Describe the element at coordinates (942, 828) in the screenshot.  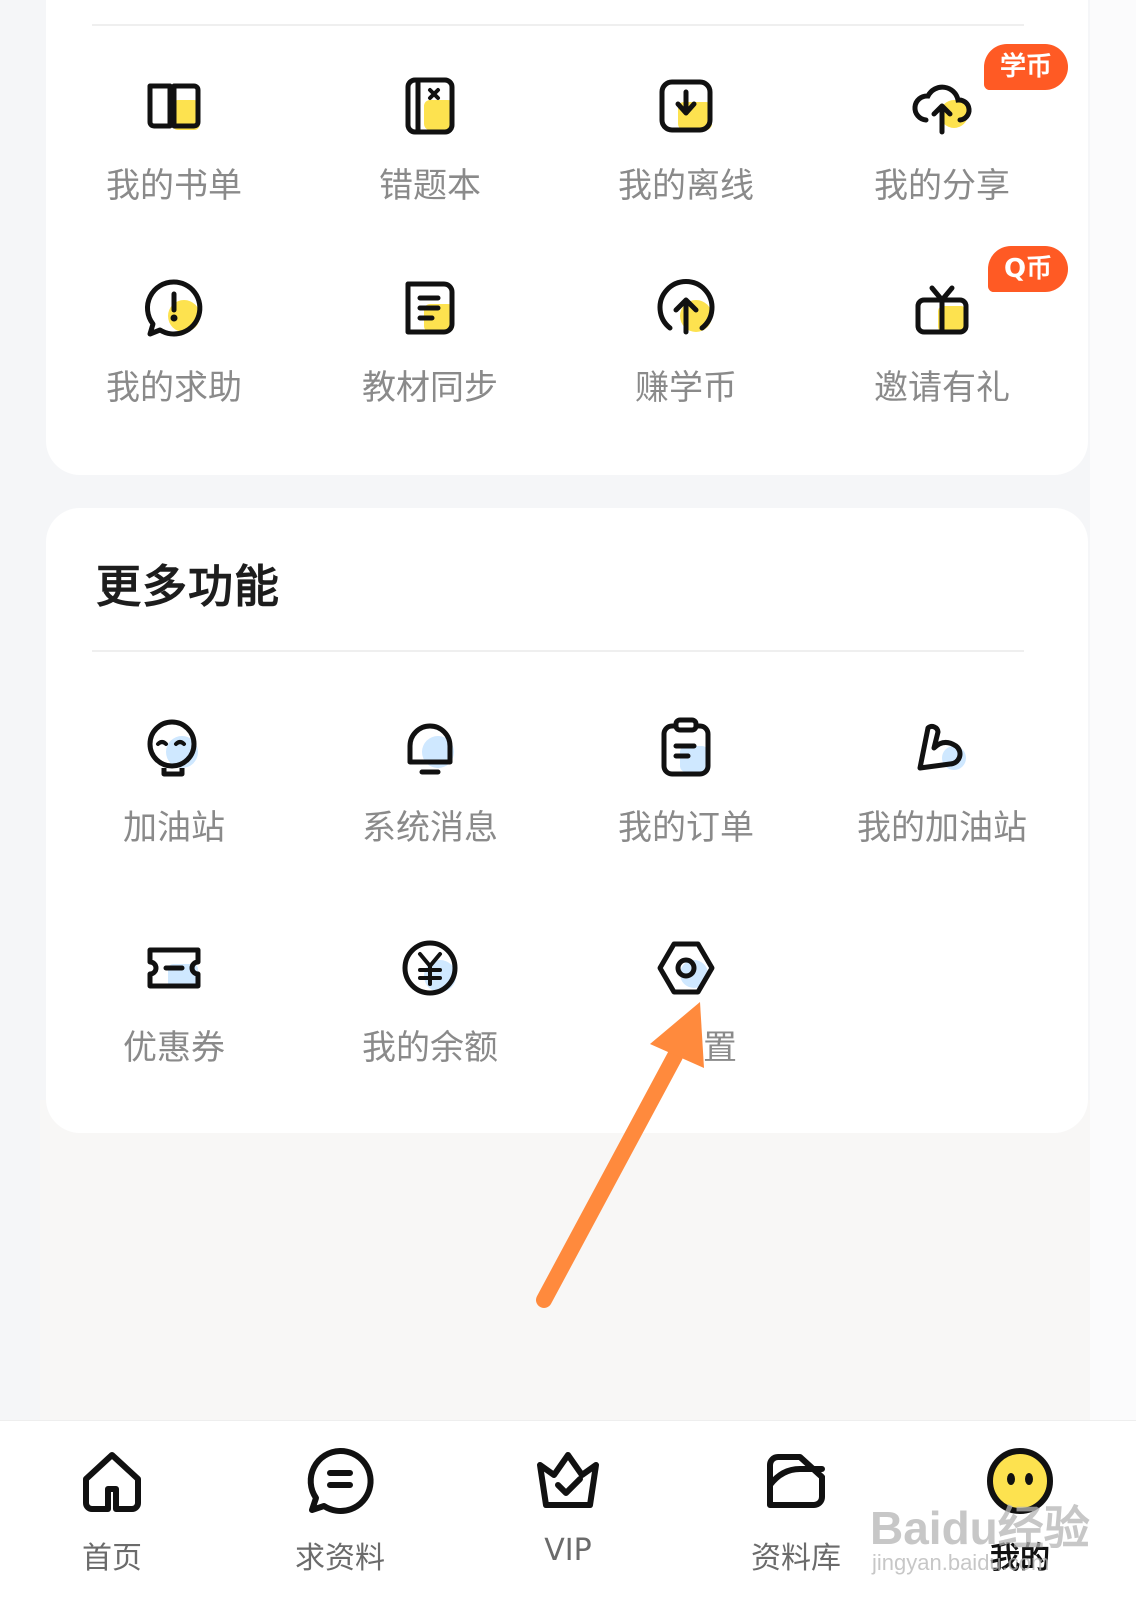
I see `grid-item-label: 我的加油站` at that location.